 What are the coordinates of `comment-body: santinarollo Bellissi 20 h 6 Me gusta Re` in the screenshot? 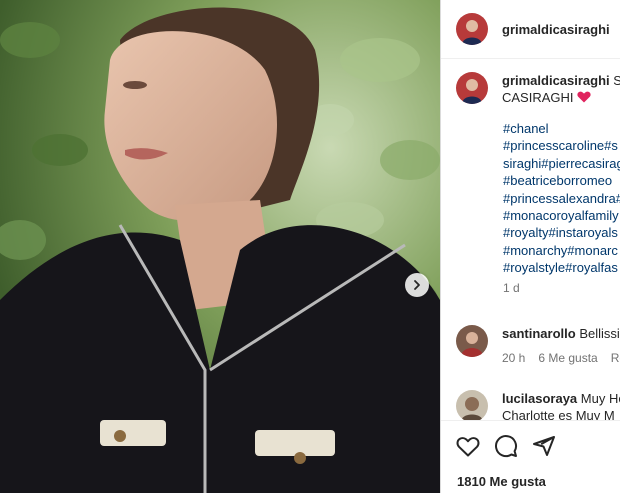 It's located at (561, 346).